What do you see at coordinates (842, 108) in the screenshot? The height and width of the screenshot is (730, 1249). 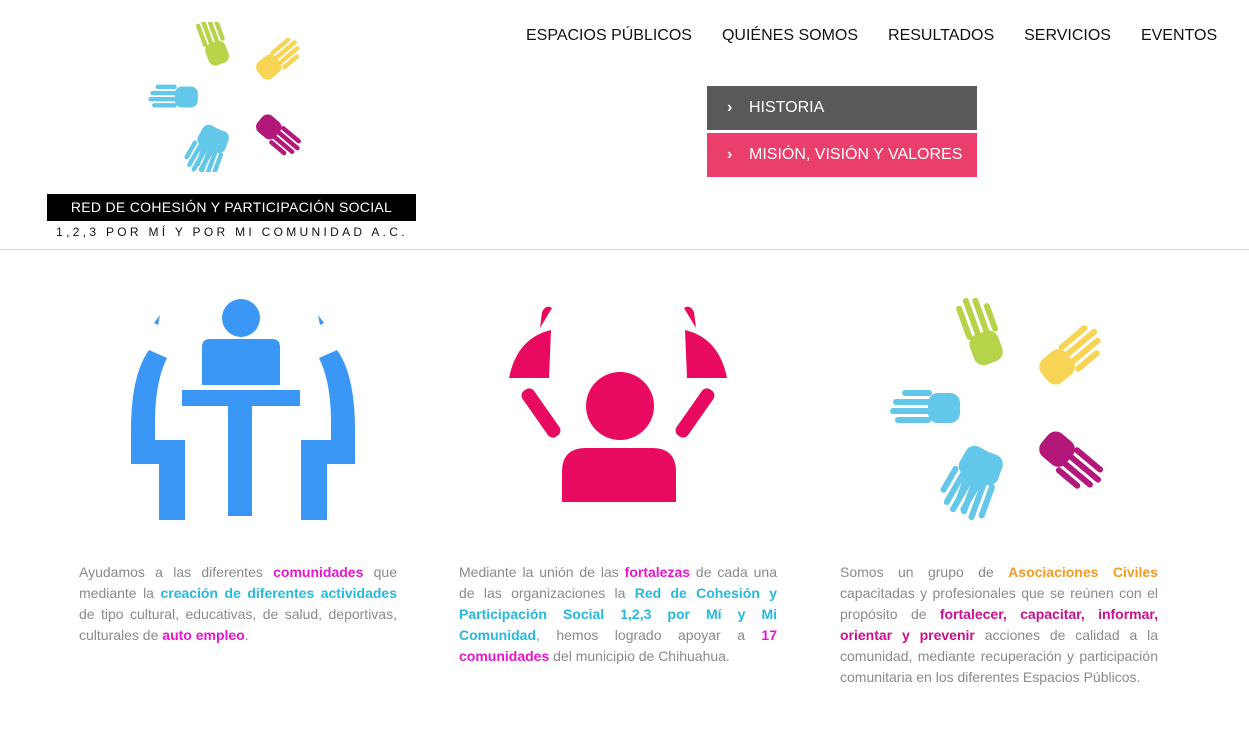 I see `submenu-item-historia: › HISTORIA` at bounding box center [842, 108].